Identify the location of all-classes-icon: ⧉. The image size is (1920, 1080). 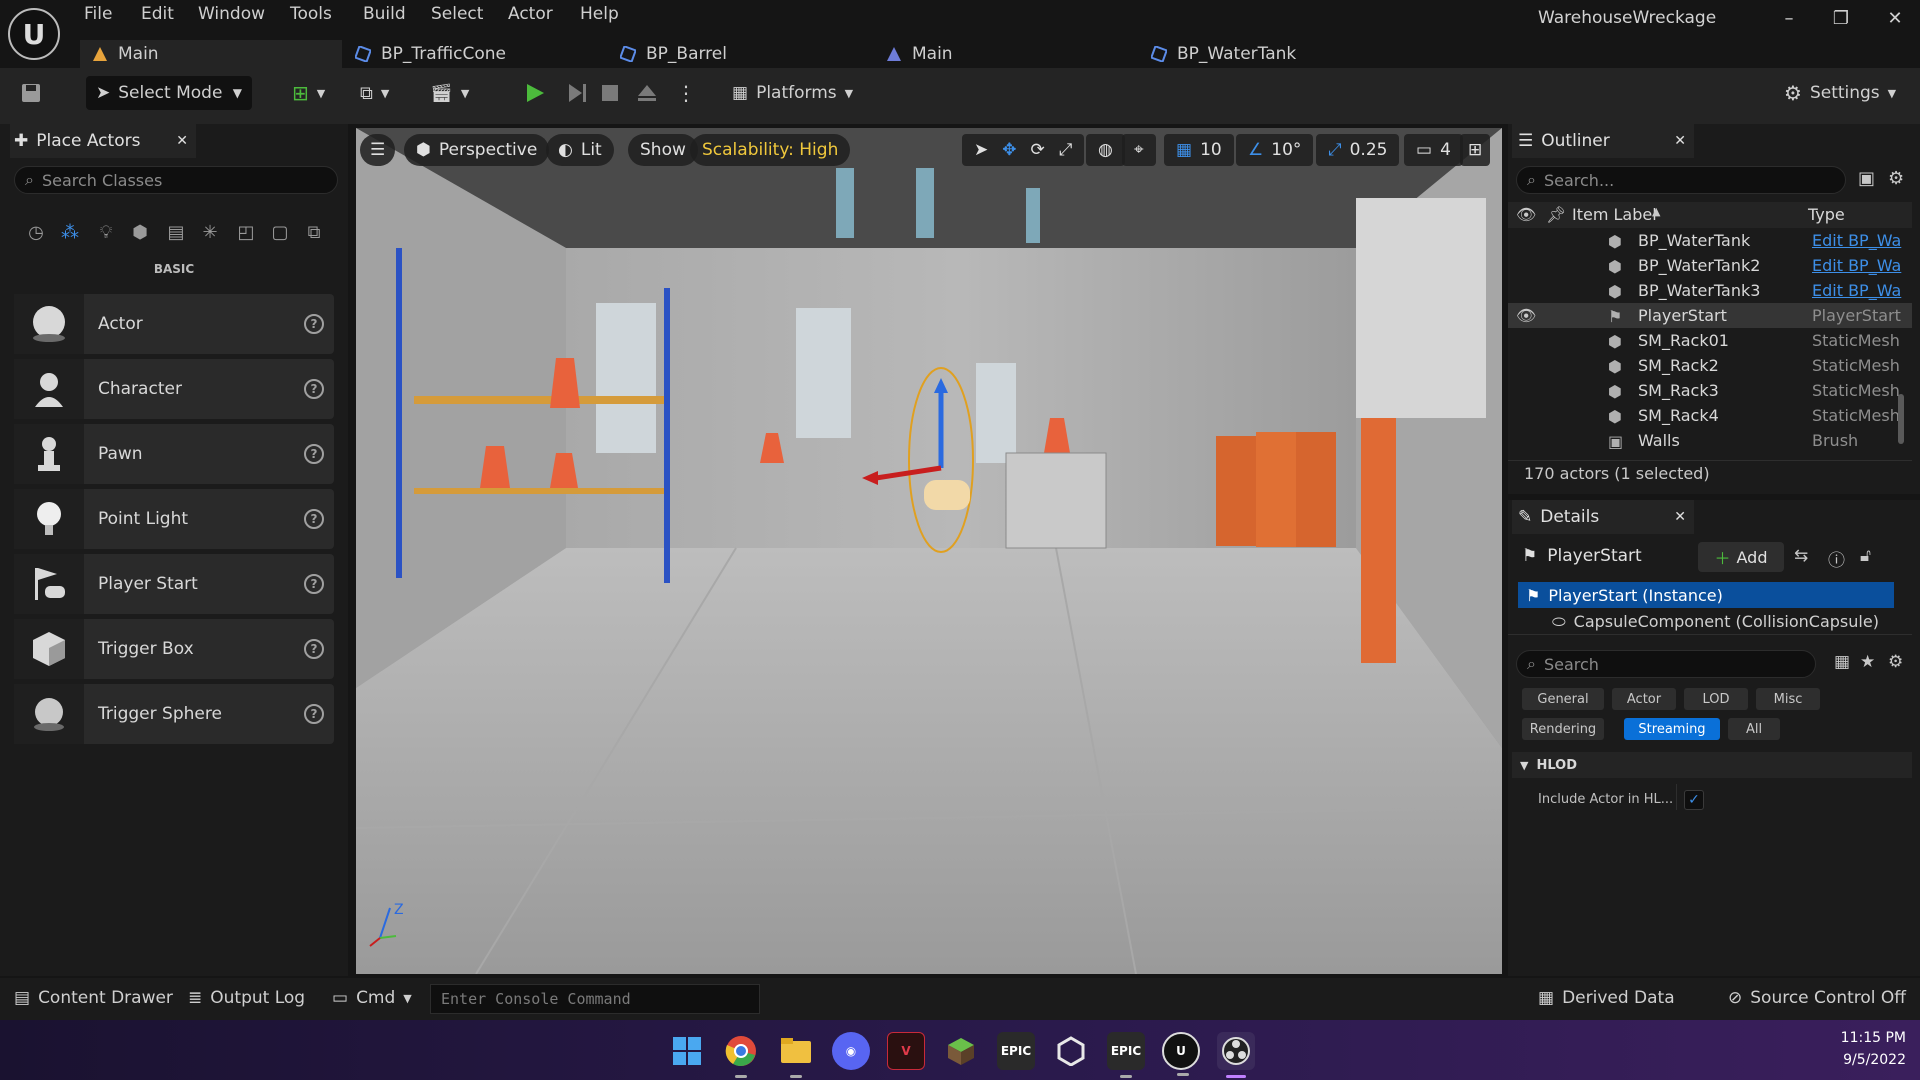
(314, 232).